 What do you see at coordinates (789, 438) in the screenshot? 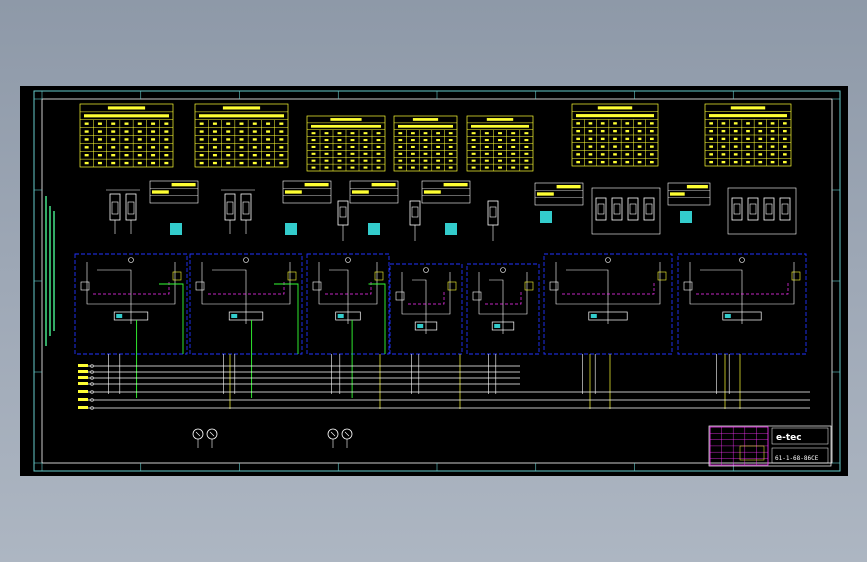
I see `company-logo: e-tec` at bounding box center [789, 438].